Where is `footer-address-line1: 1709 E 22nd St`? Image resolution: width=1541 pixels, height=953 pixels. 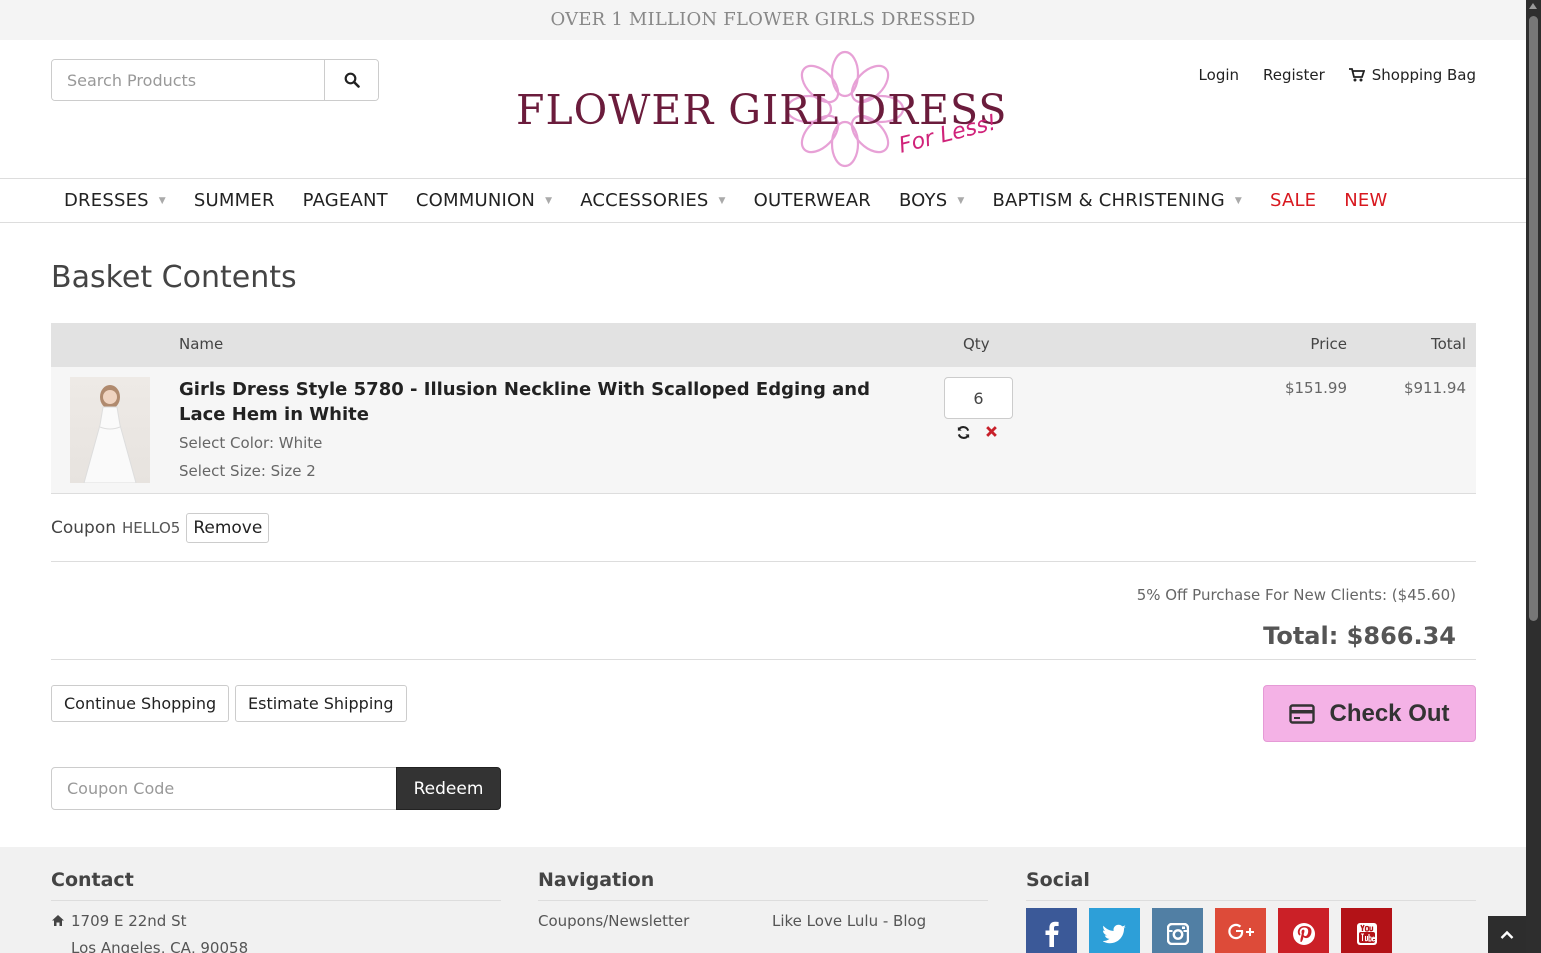
footer-address-line1: 1709 E 22nd St is located at coordinates (129, 921).